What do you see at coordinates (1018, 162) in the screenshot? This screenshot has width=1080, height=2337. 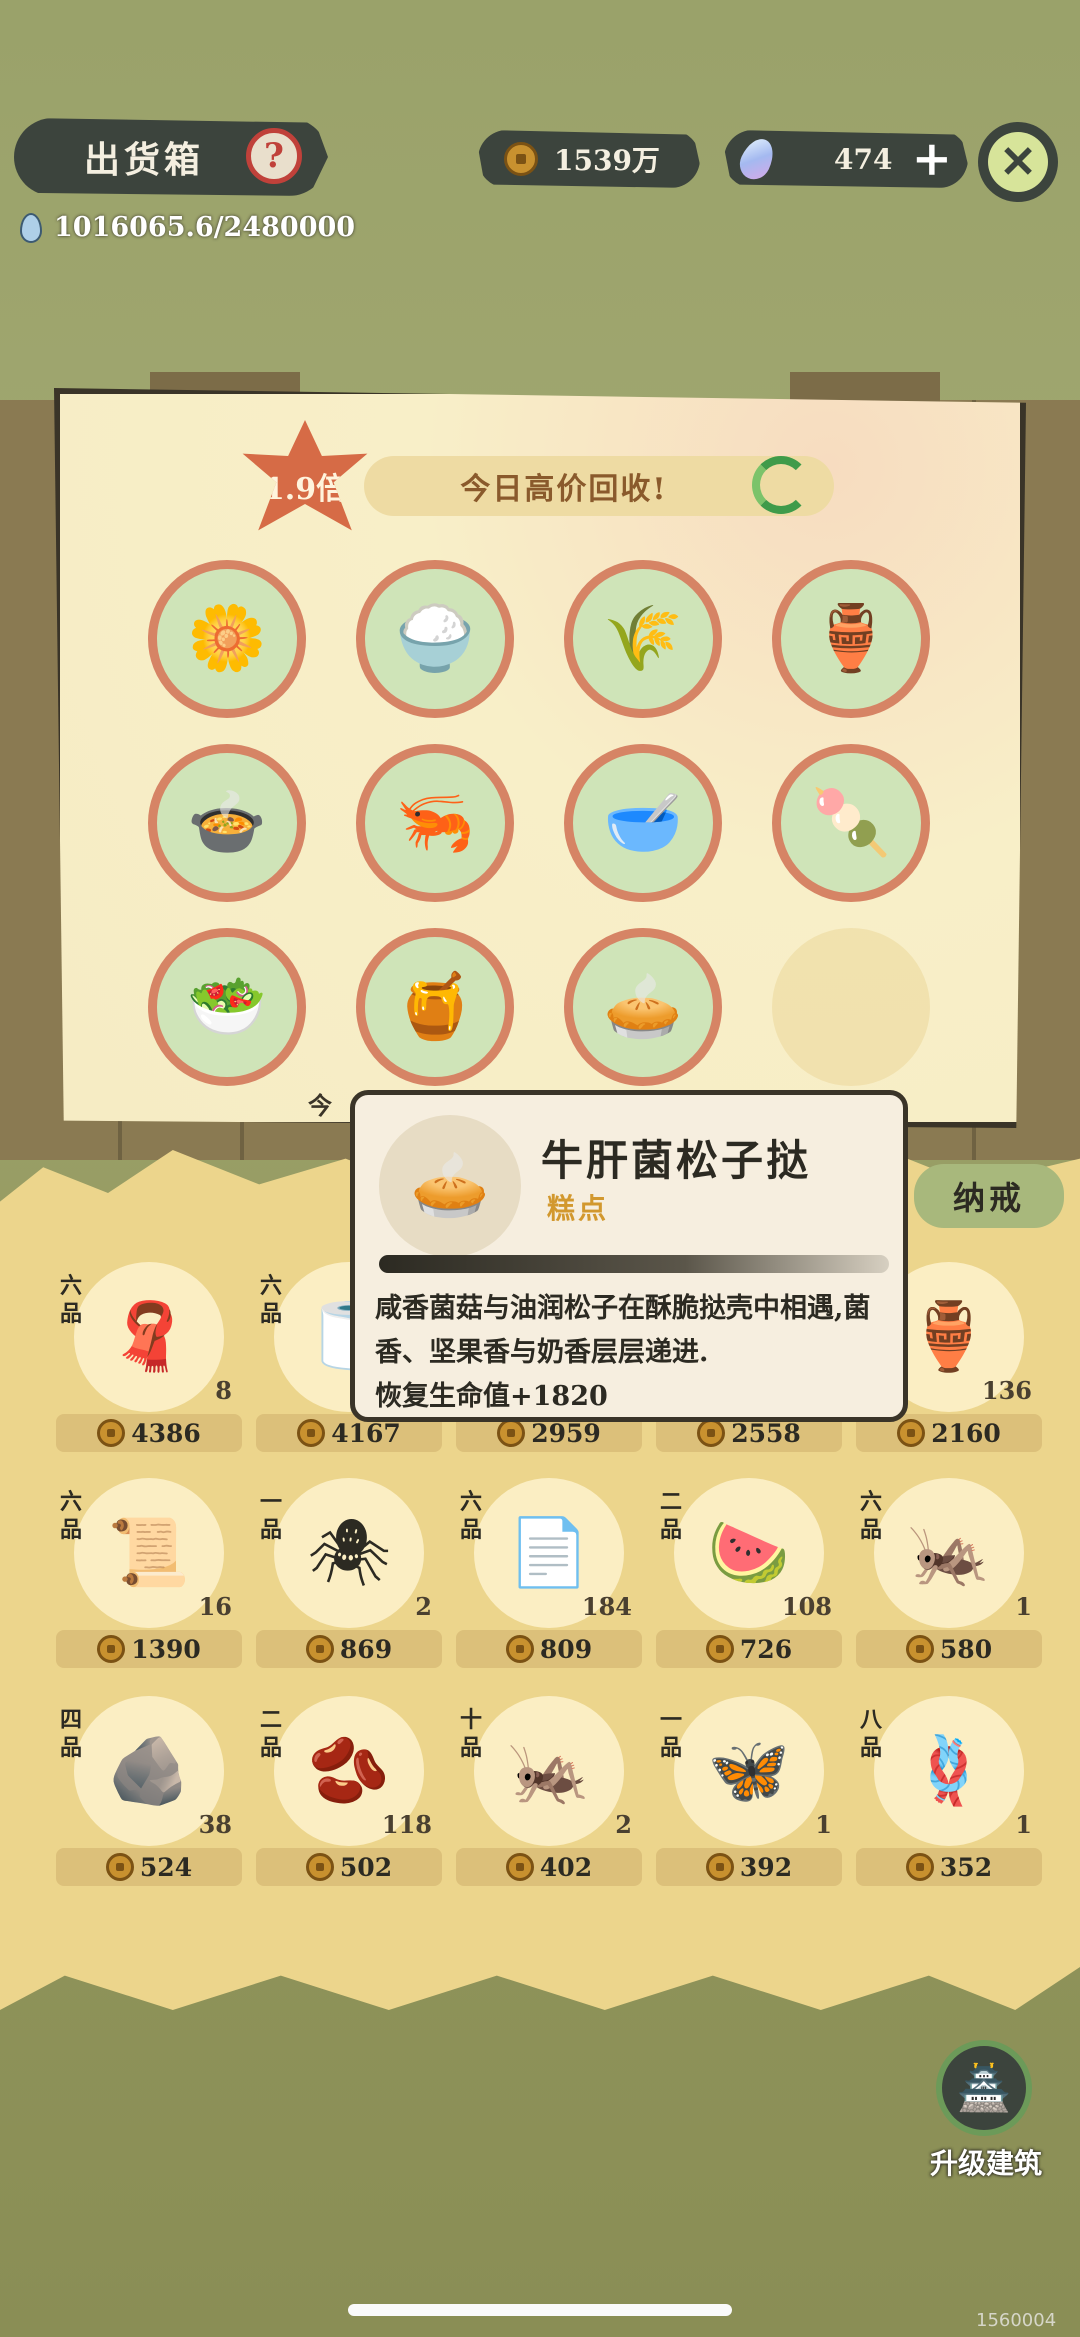 I see `close-button: ✕` at bounding box center [1018, 162].